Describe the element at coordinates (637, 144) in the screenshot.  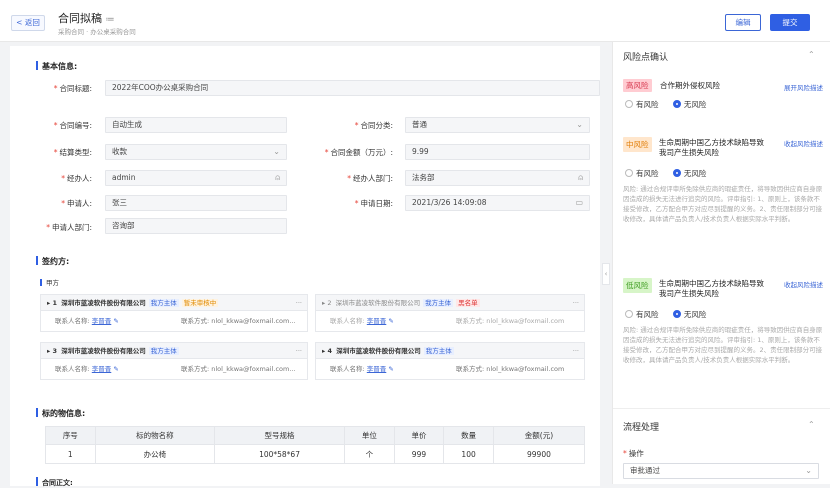
I see `risk-level-badge: 中风险` at that location.